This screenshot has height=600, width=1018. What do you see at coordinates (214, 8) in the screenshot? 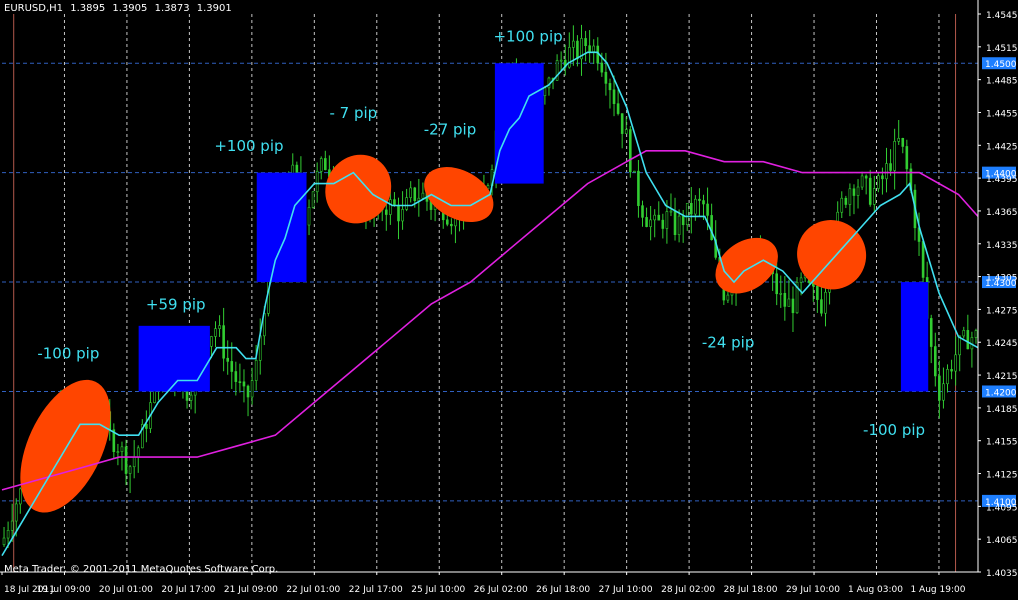
I see `close-value: 1.3901` at bounding box center [214, 8].